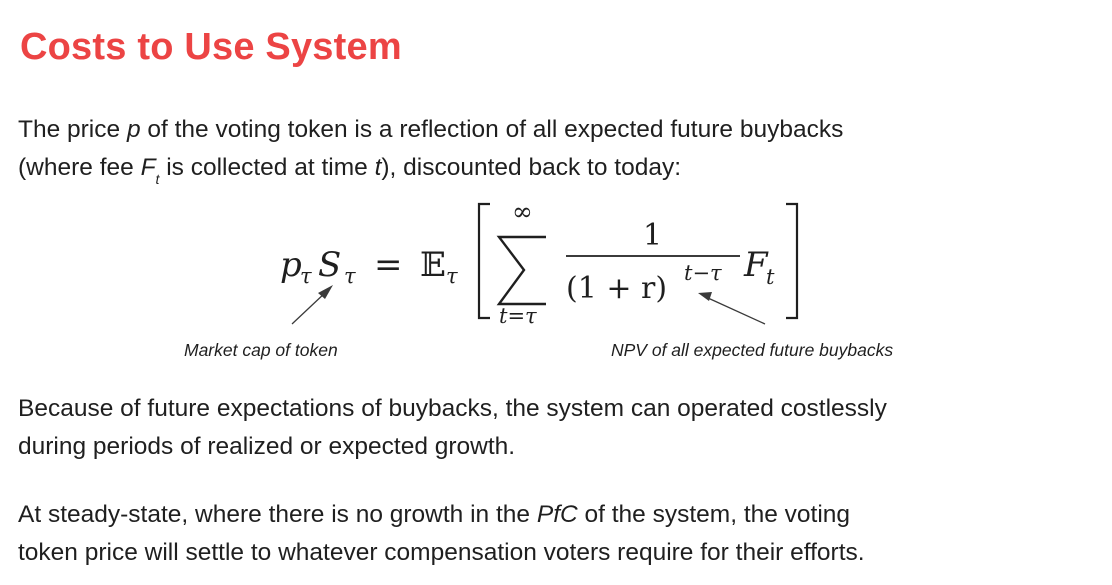 The width and height of the screenshot is (1112, 585). What do you see at coordinates (261, 350) in the screenshot?
I see `annotation-market-cap: Market cap of token` at bounding box center [261, 350].